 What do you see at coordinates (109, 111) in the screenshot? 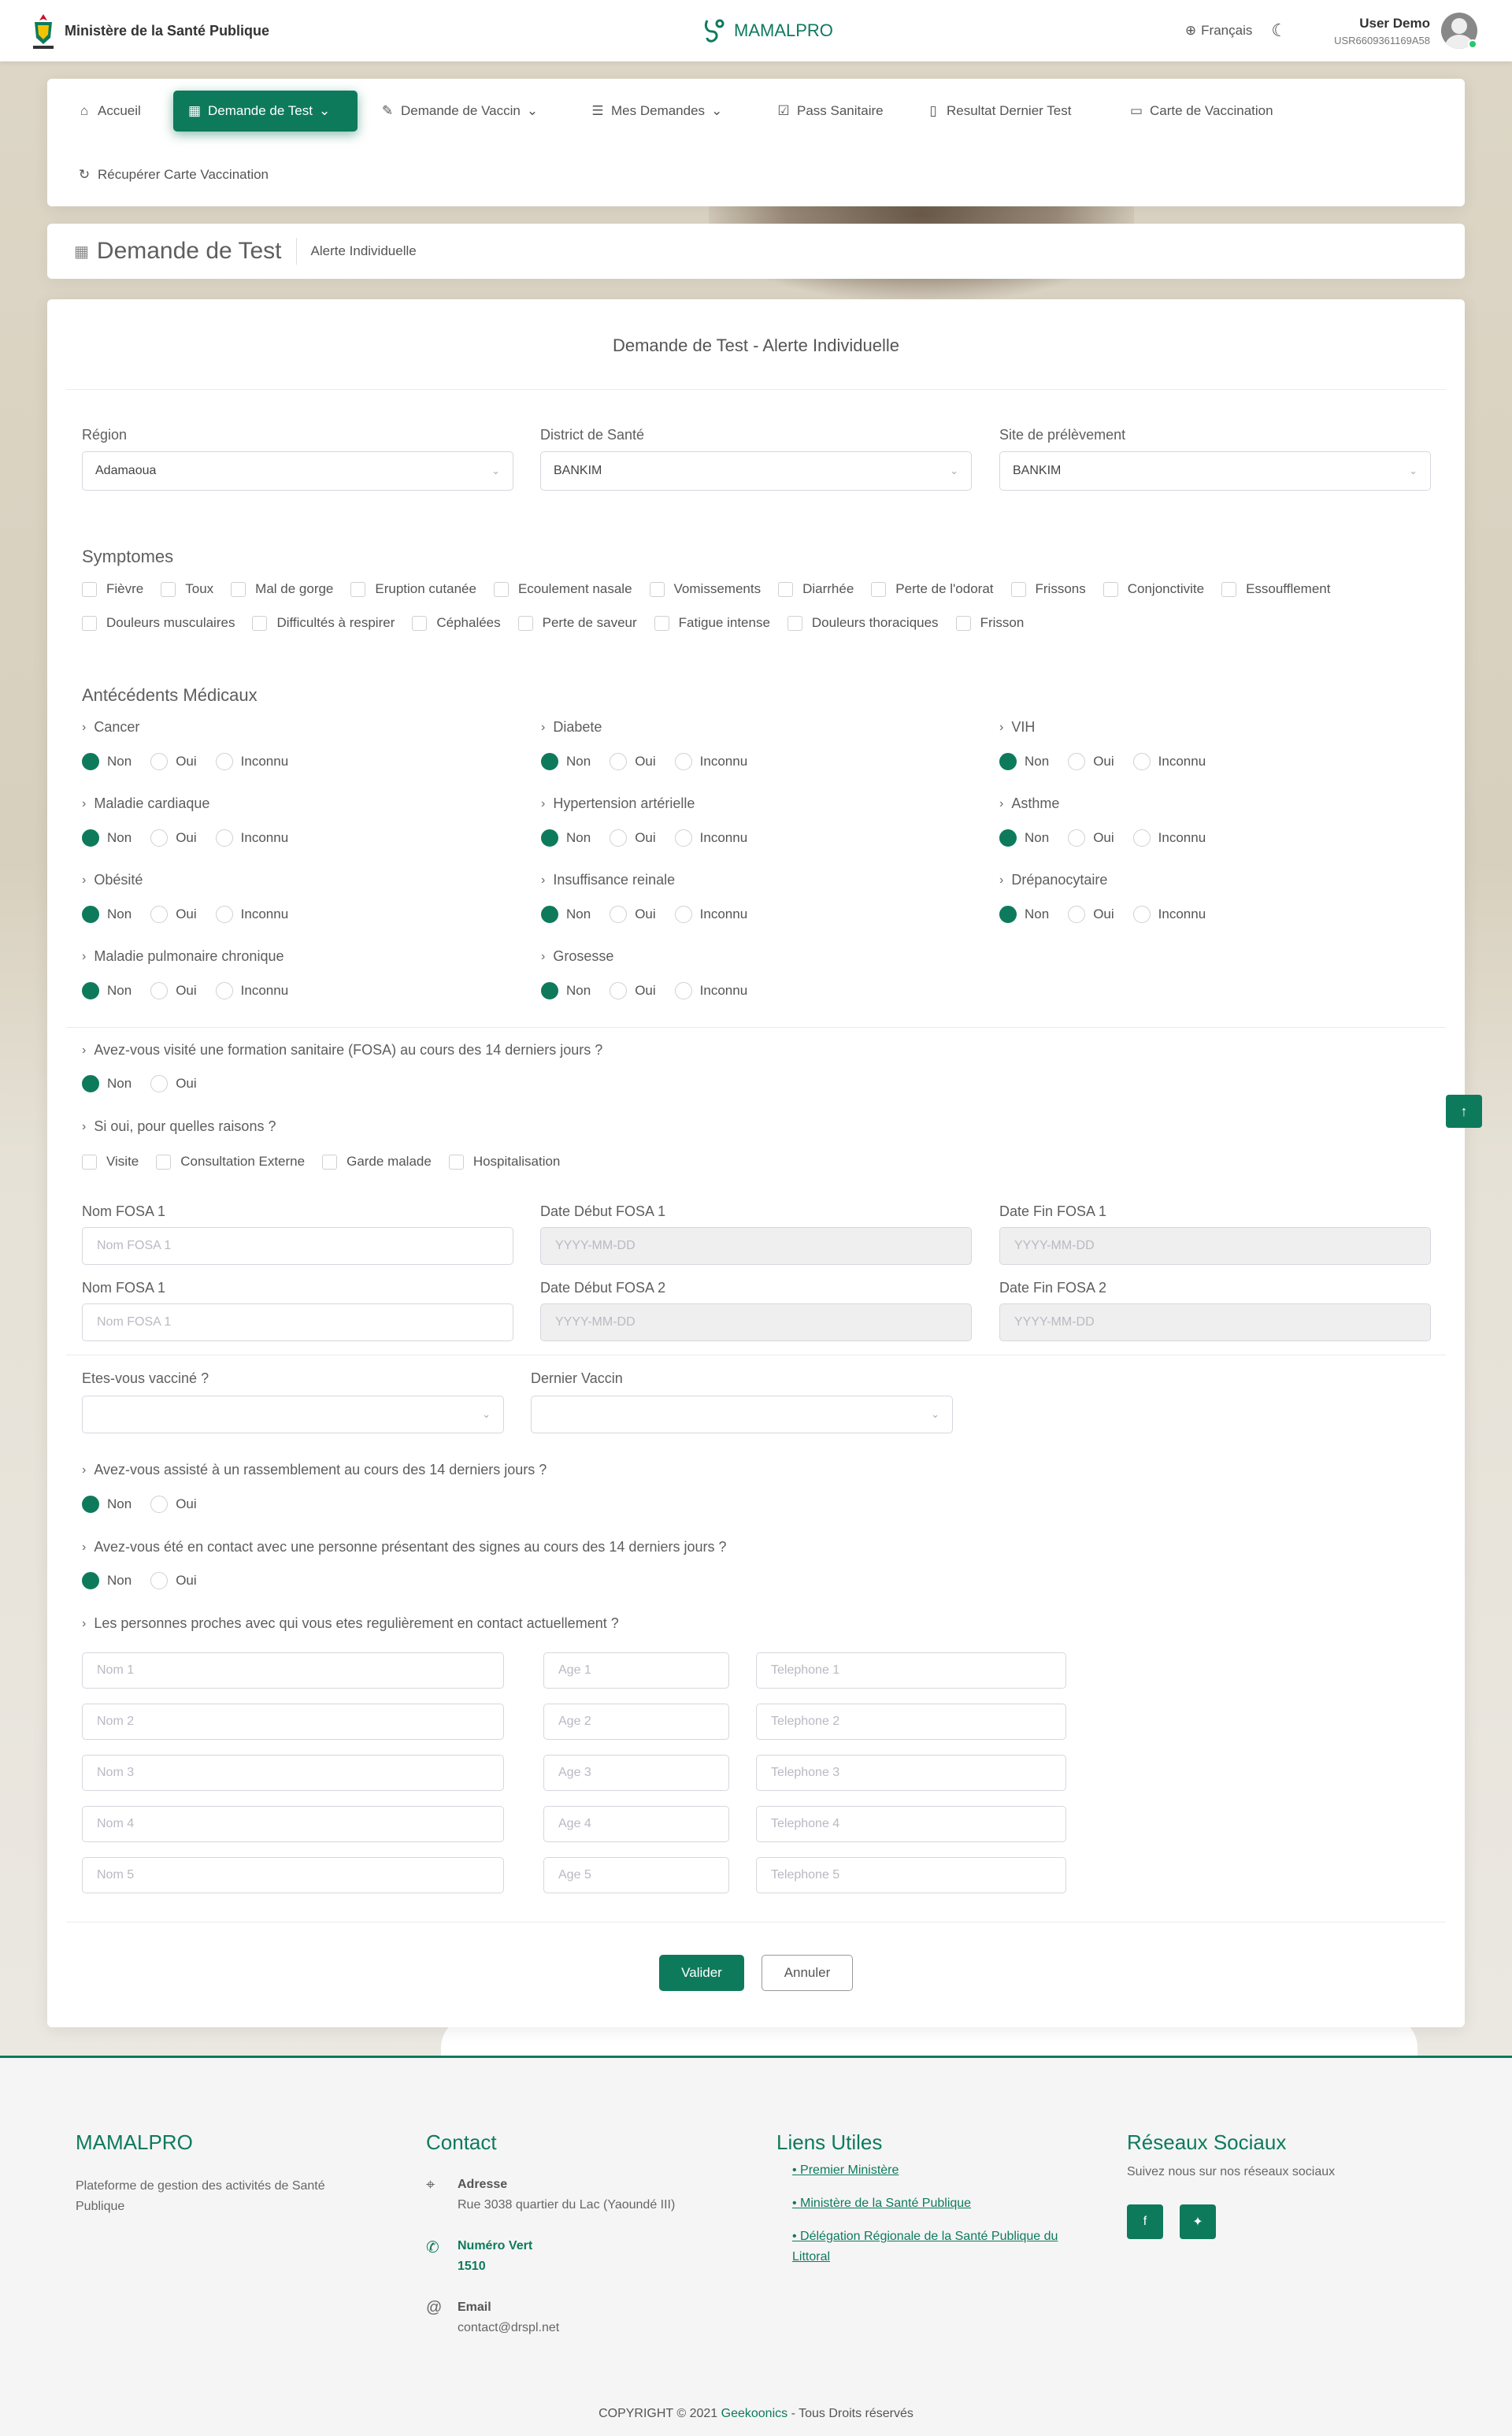
I see `nav-accueil: ⌂ Accueil` at bounding box center [109, 111].